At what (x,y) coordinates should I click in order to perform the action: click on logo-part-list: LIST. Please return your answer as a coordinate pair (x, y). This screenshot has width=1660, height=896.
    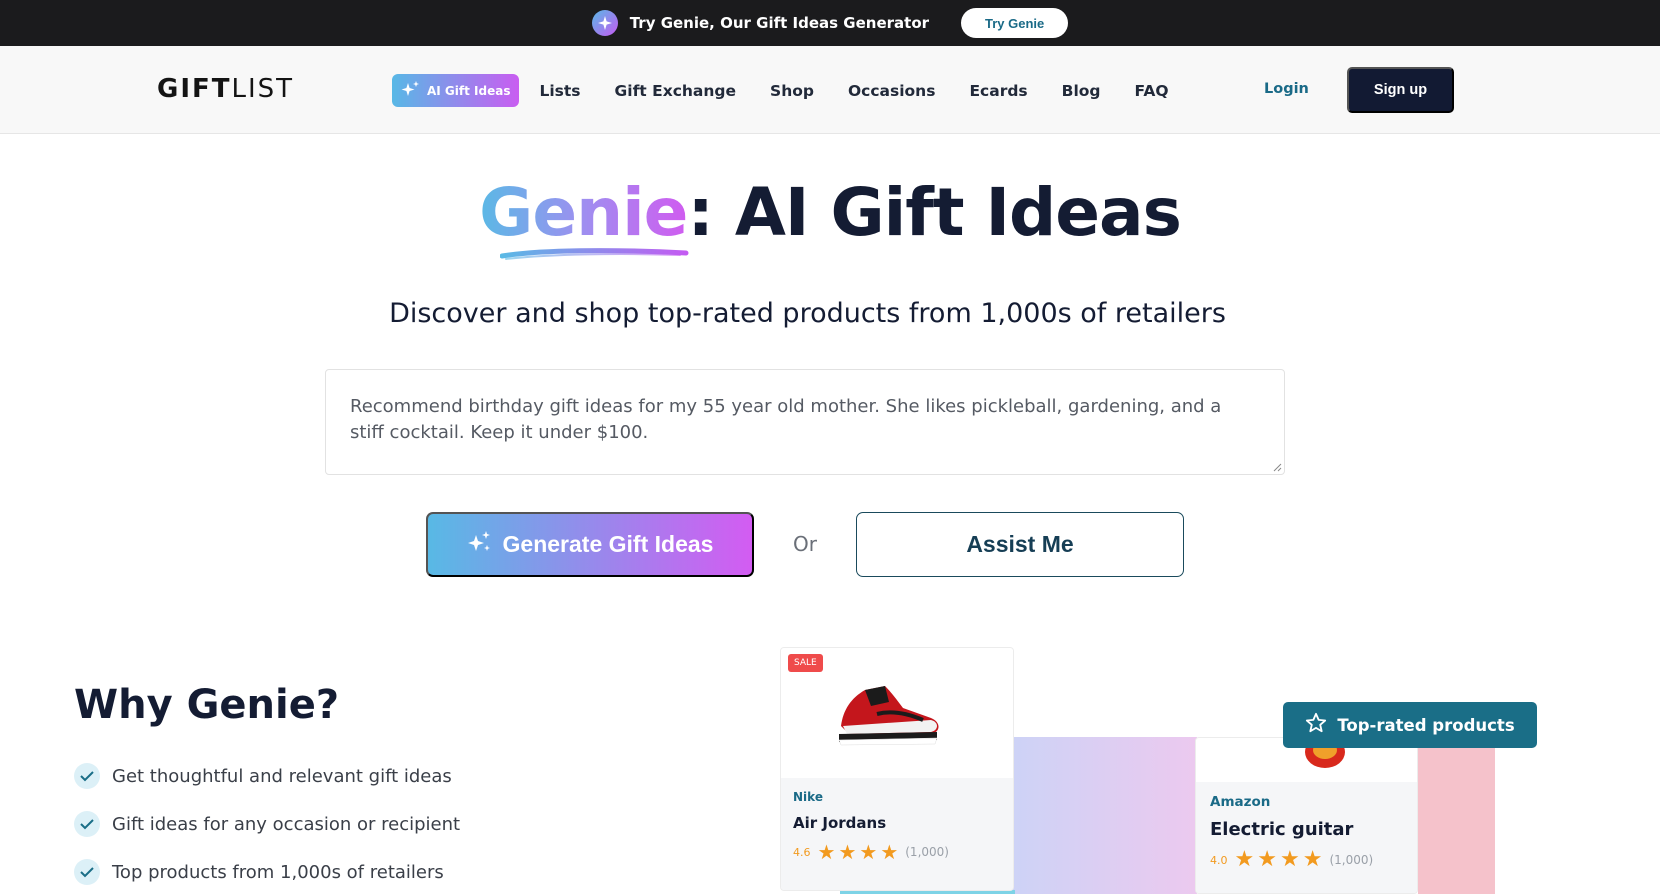
    Looking at the image, I should click on (263, 89).